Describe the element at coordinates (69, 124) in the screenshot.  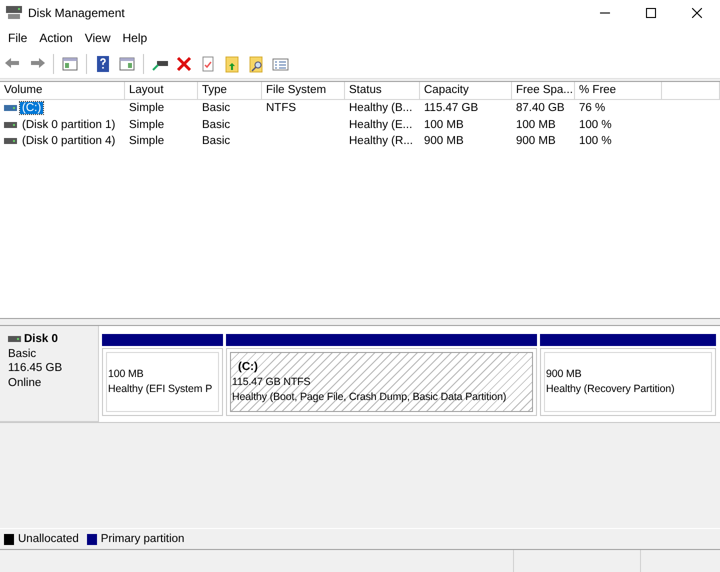
I see `drive-label: (Disk 0 partition 1)` at that location.